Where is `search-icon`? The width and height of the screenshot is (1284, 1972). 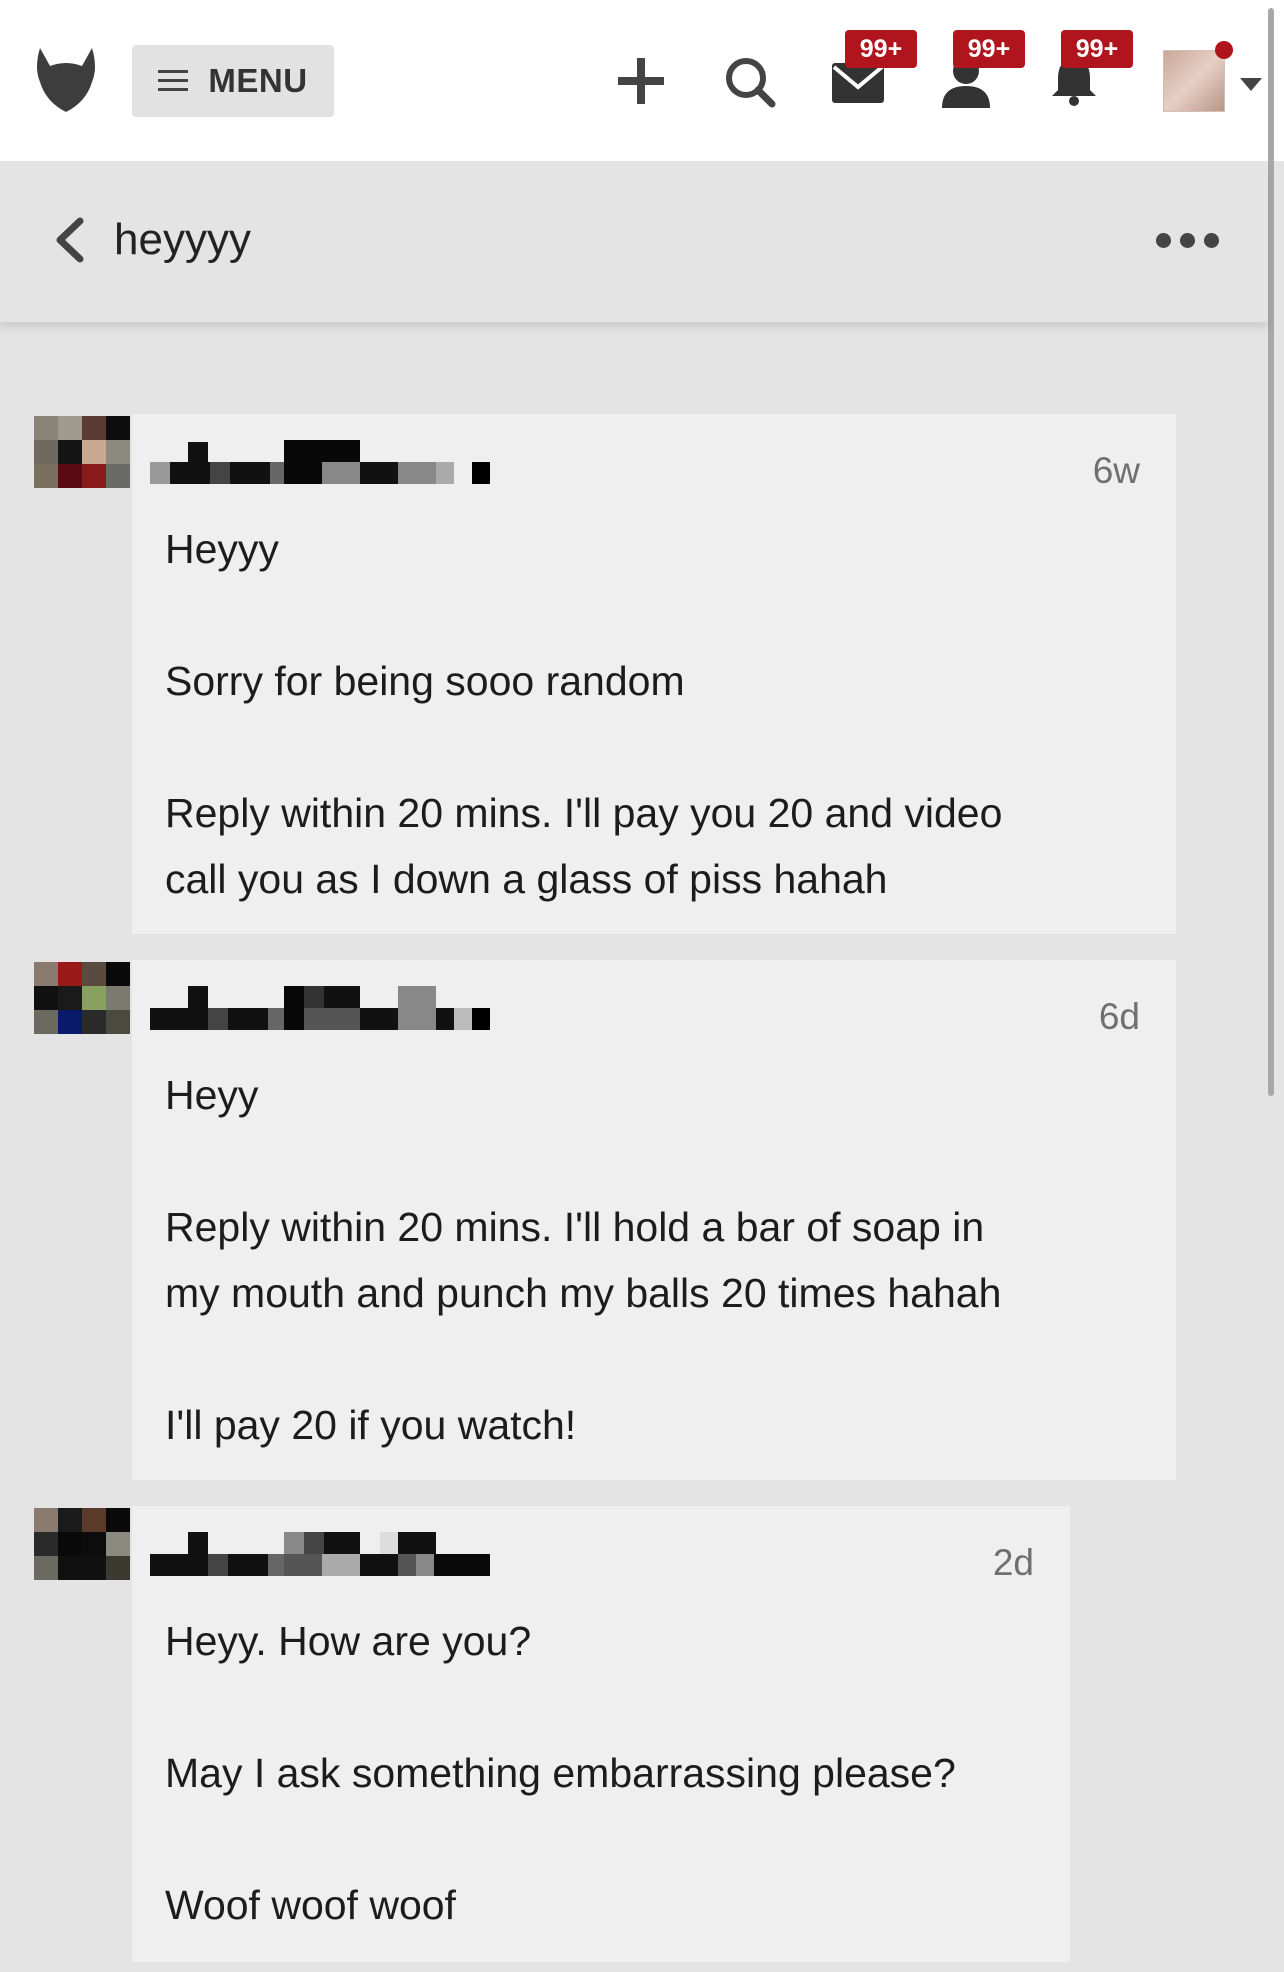 search-icon is located at coordinates (750, 82).